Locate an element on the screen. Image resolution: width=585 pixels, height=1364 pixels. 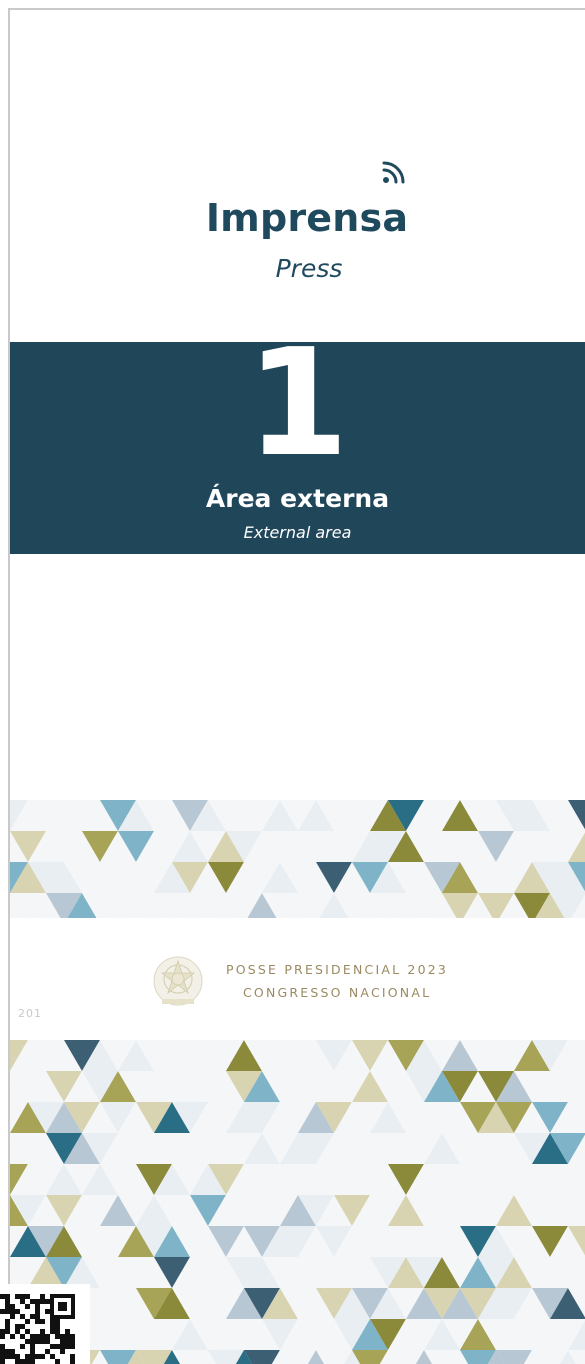
qr-code is located at coordinates (45, 1324).